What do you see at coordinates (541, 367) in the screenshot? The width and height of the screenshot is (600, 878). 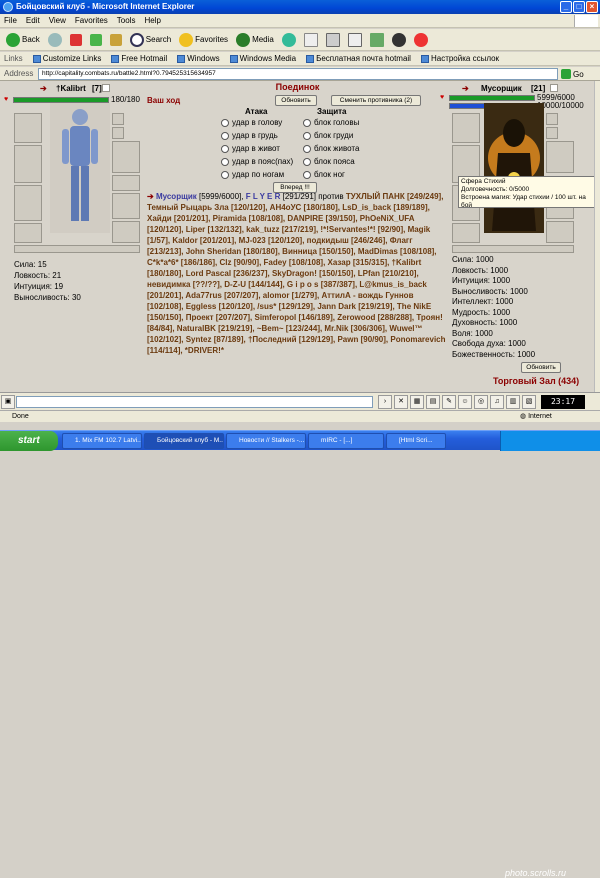 I see `shop-refresh-button: Обновить` at bounding box center [541, 367].